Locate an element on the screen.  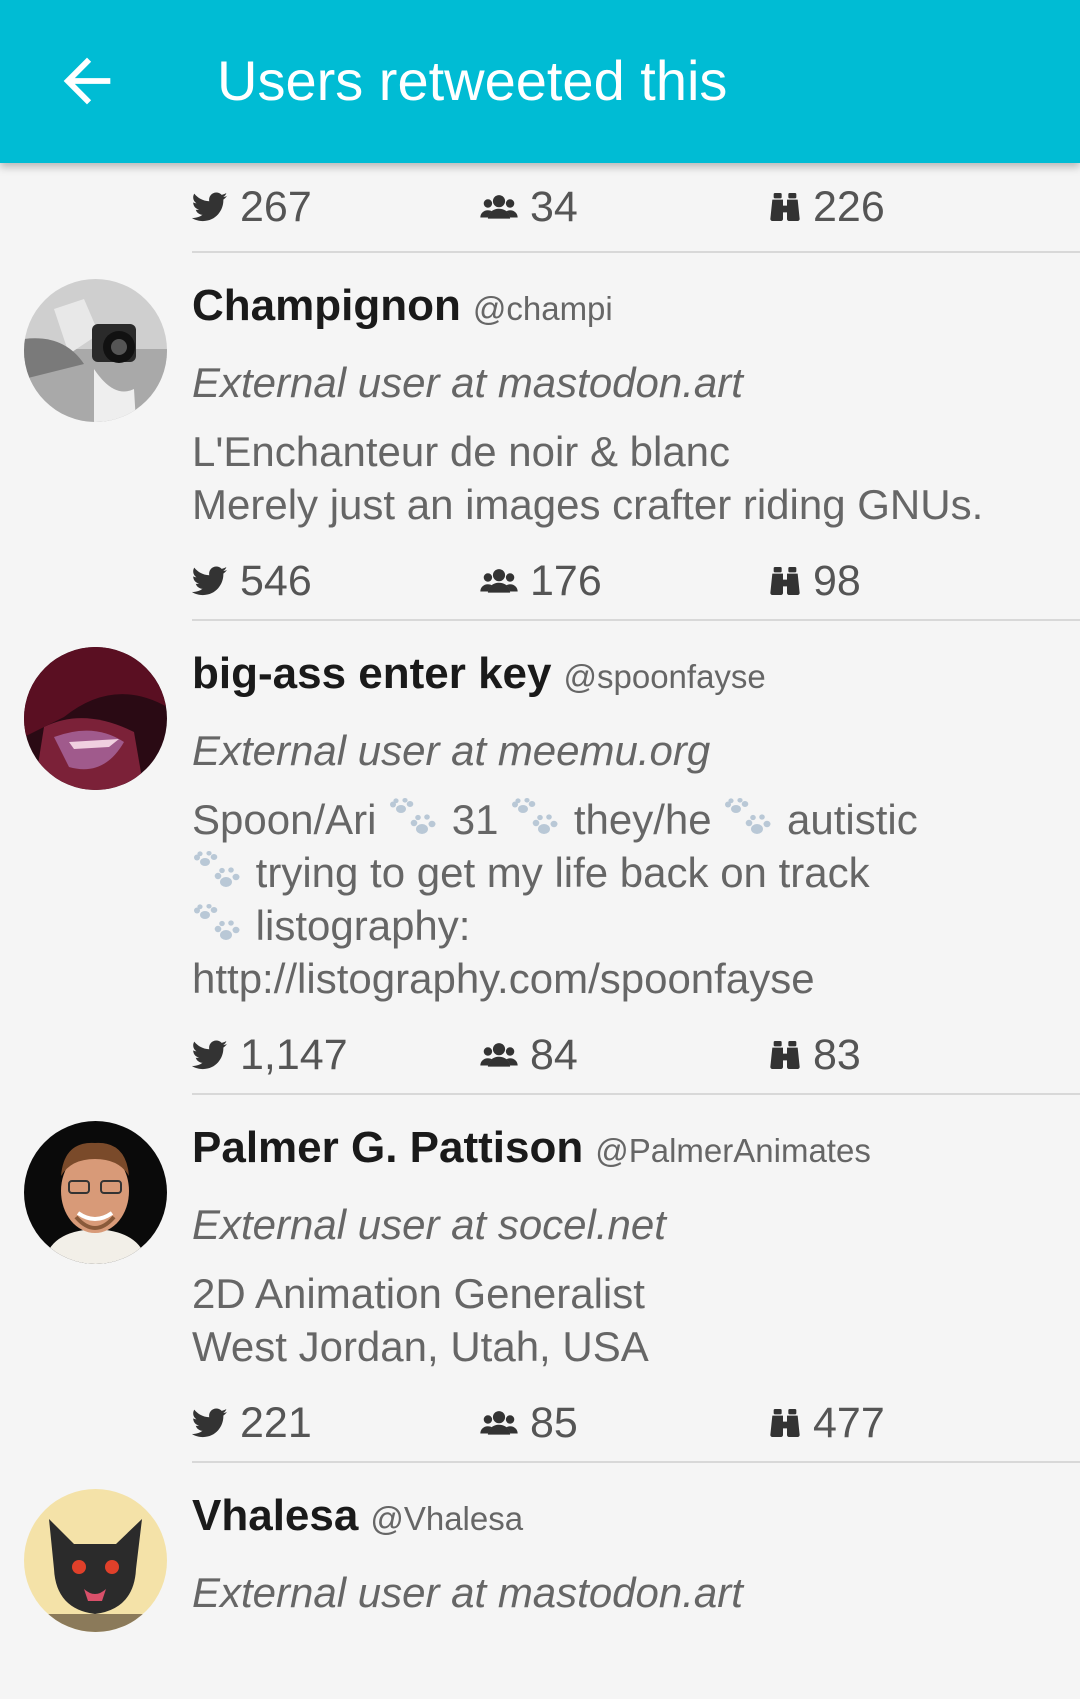
following-count: 83 is located at coordinates (815, 1055).